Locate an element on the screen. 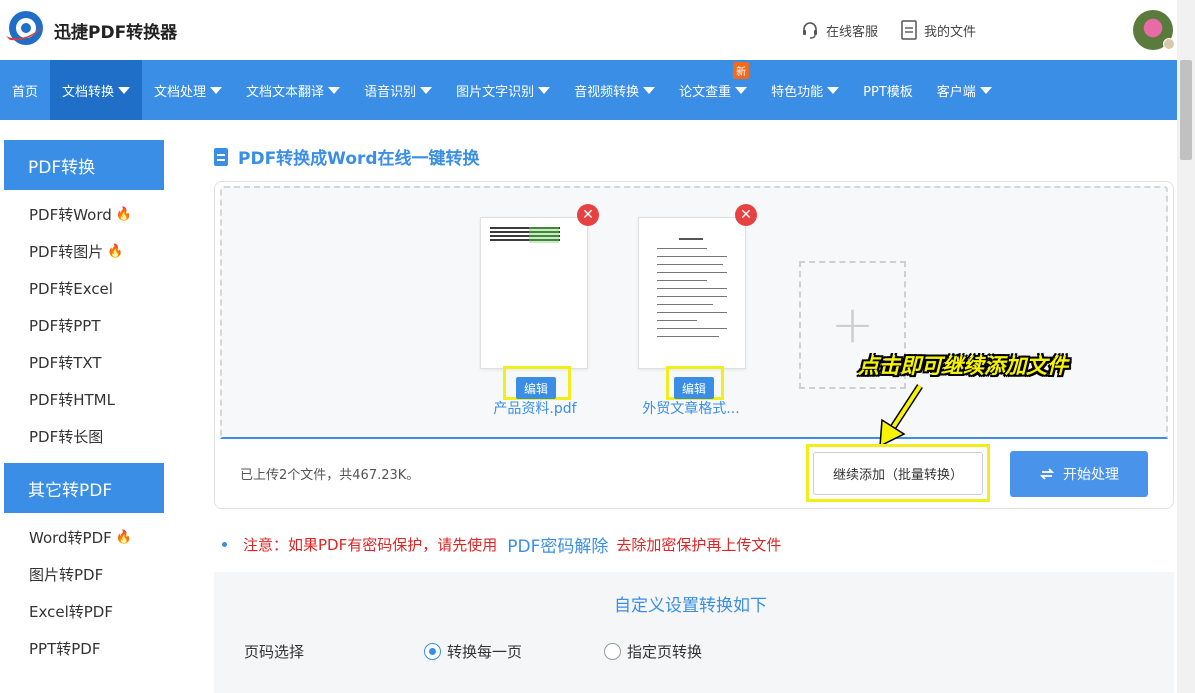 This screenshot has height=693, width=1195. nav-item: 语音识别 is located at coordinates (398, 90).